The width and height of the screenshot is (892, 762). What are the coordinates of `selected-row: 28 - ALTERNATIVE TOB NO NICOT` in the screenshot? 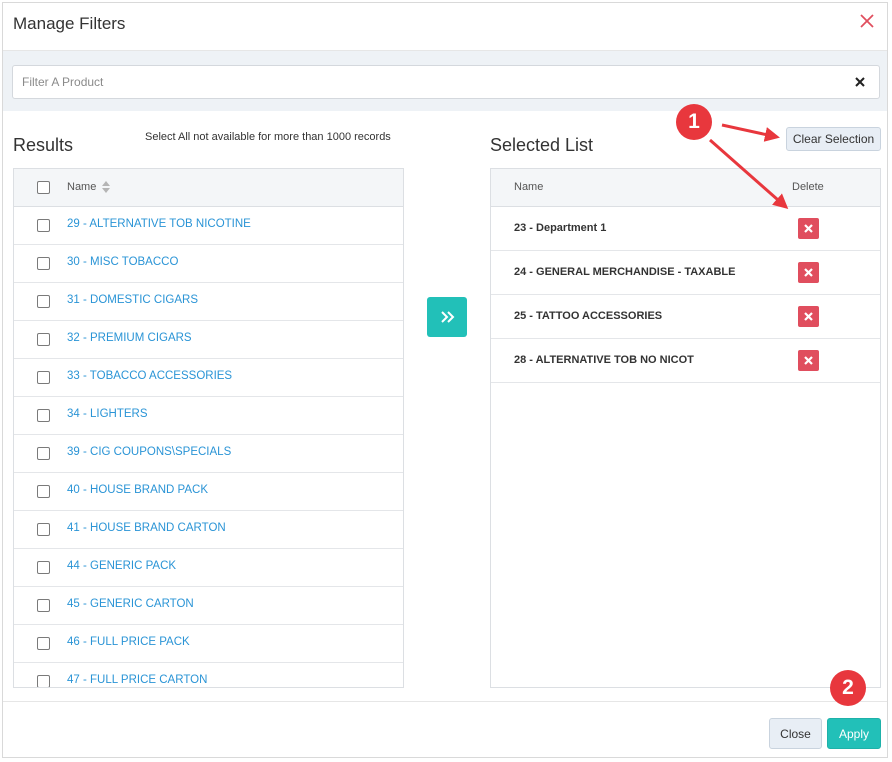 It's located at (685, 361).